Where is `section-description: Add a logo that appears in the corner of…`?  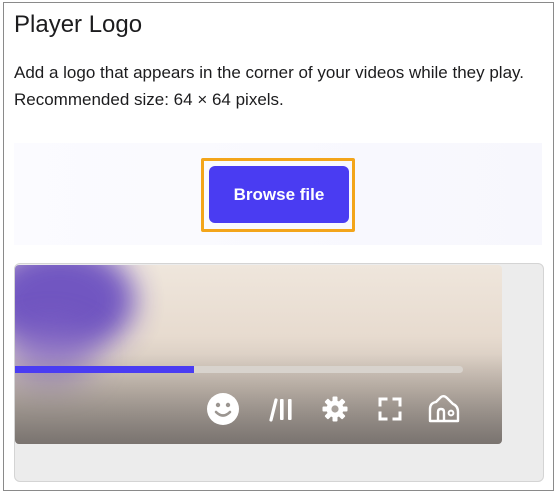 section-description: Add a logo that appears in the corner of… is located at coordinates (269, 86).